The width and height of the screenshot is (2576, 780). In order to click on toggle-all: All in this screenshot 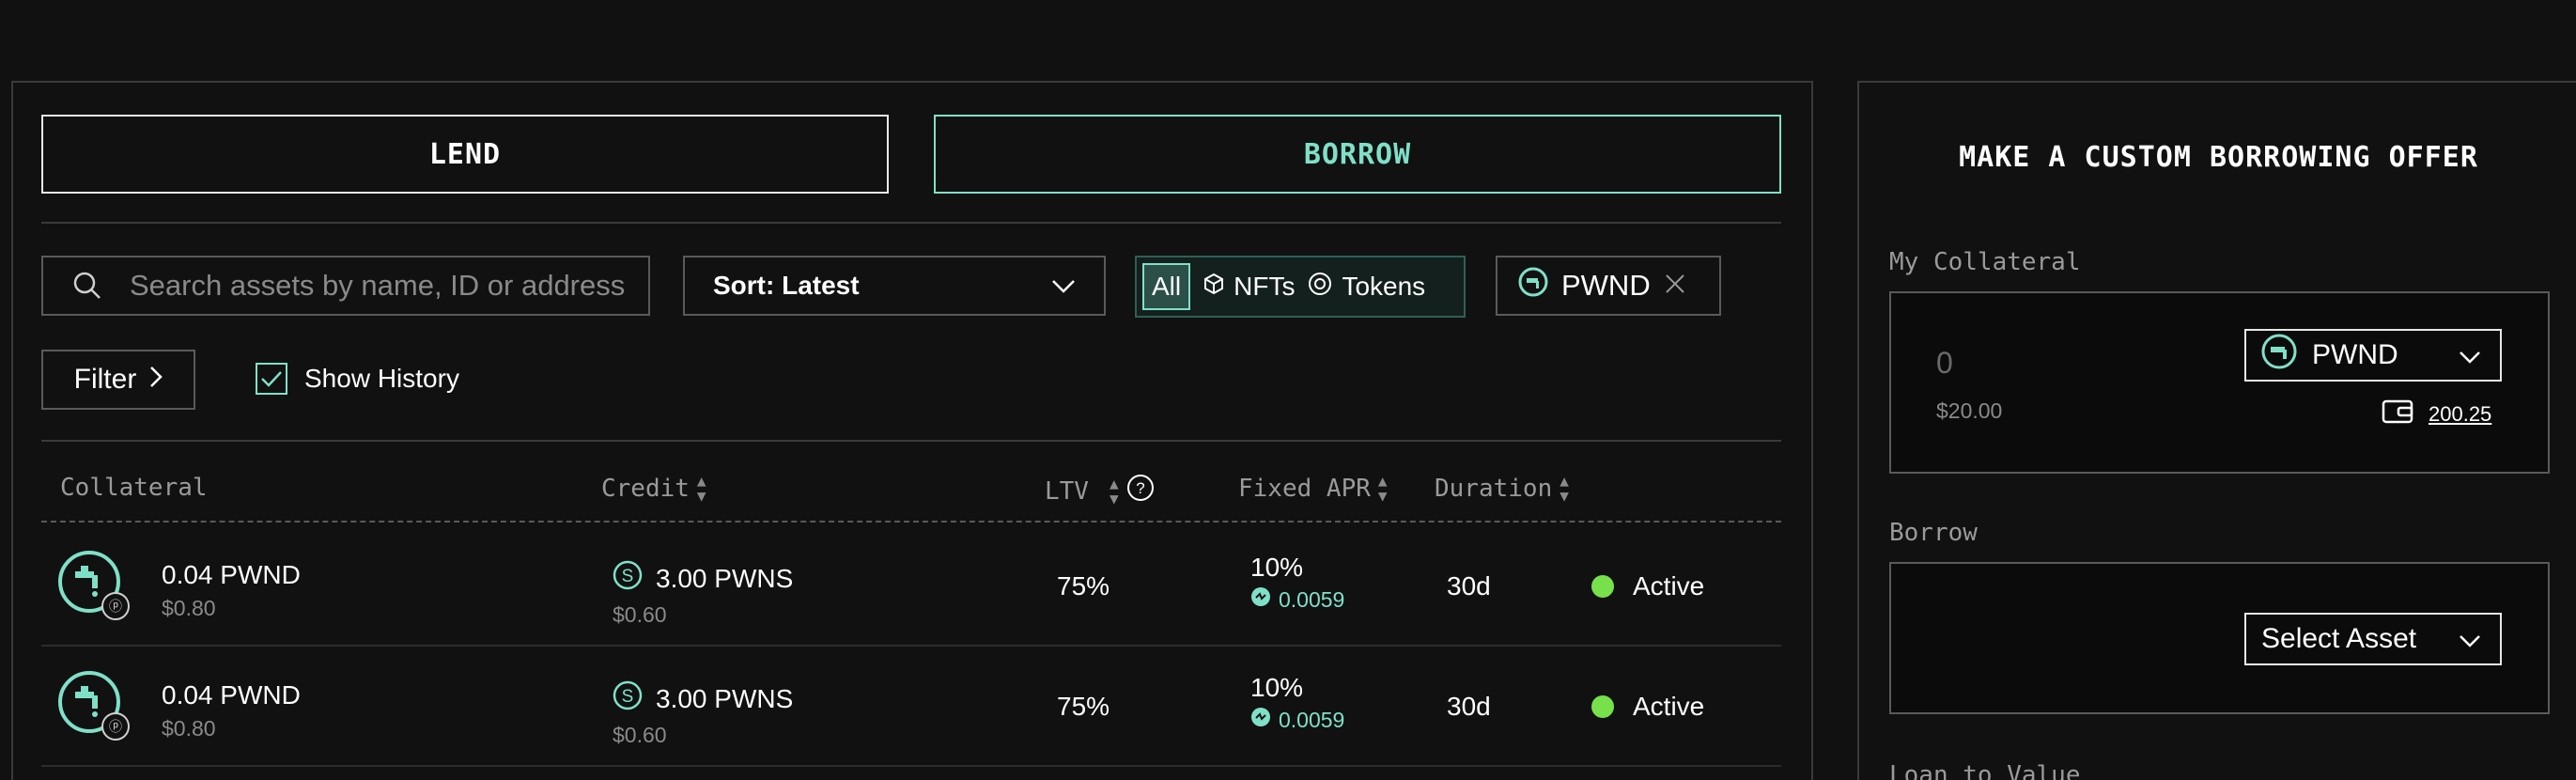, I will do `click(1167, 287)`.